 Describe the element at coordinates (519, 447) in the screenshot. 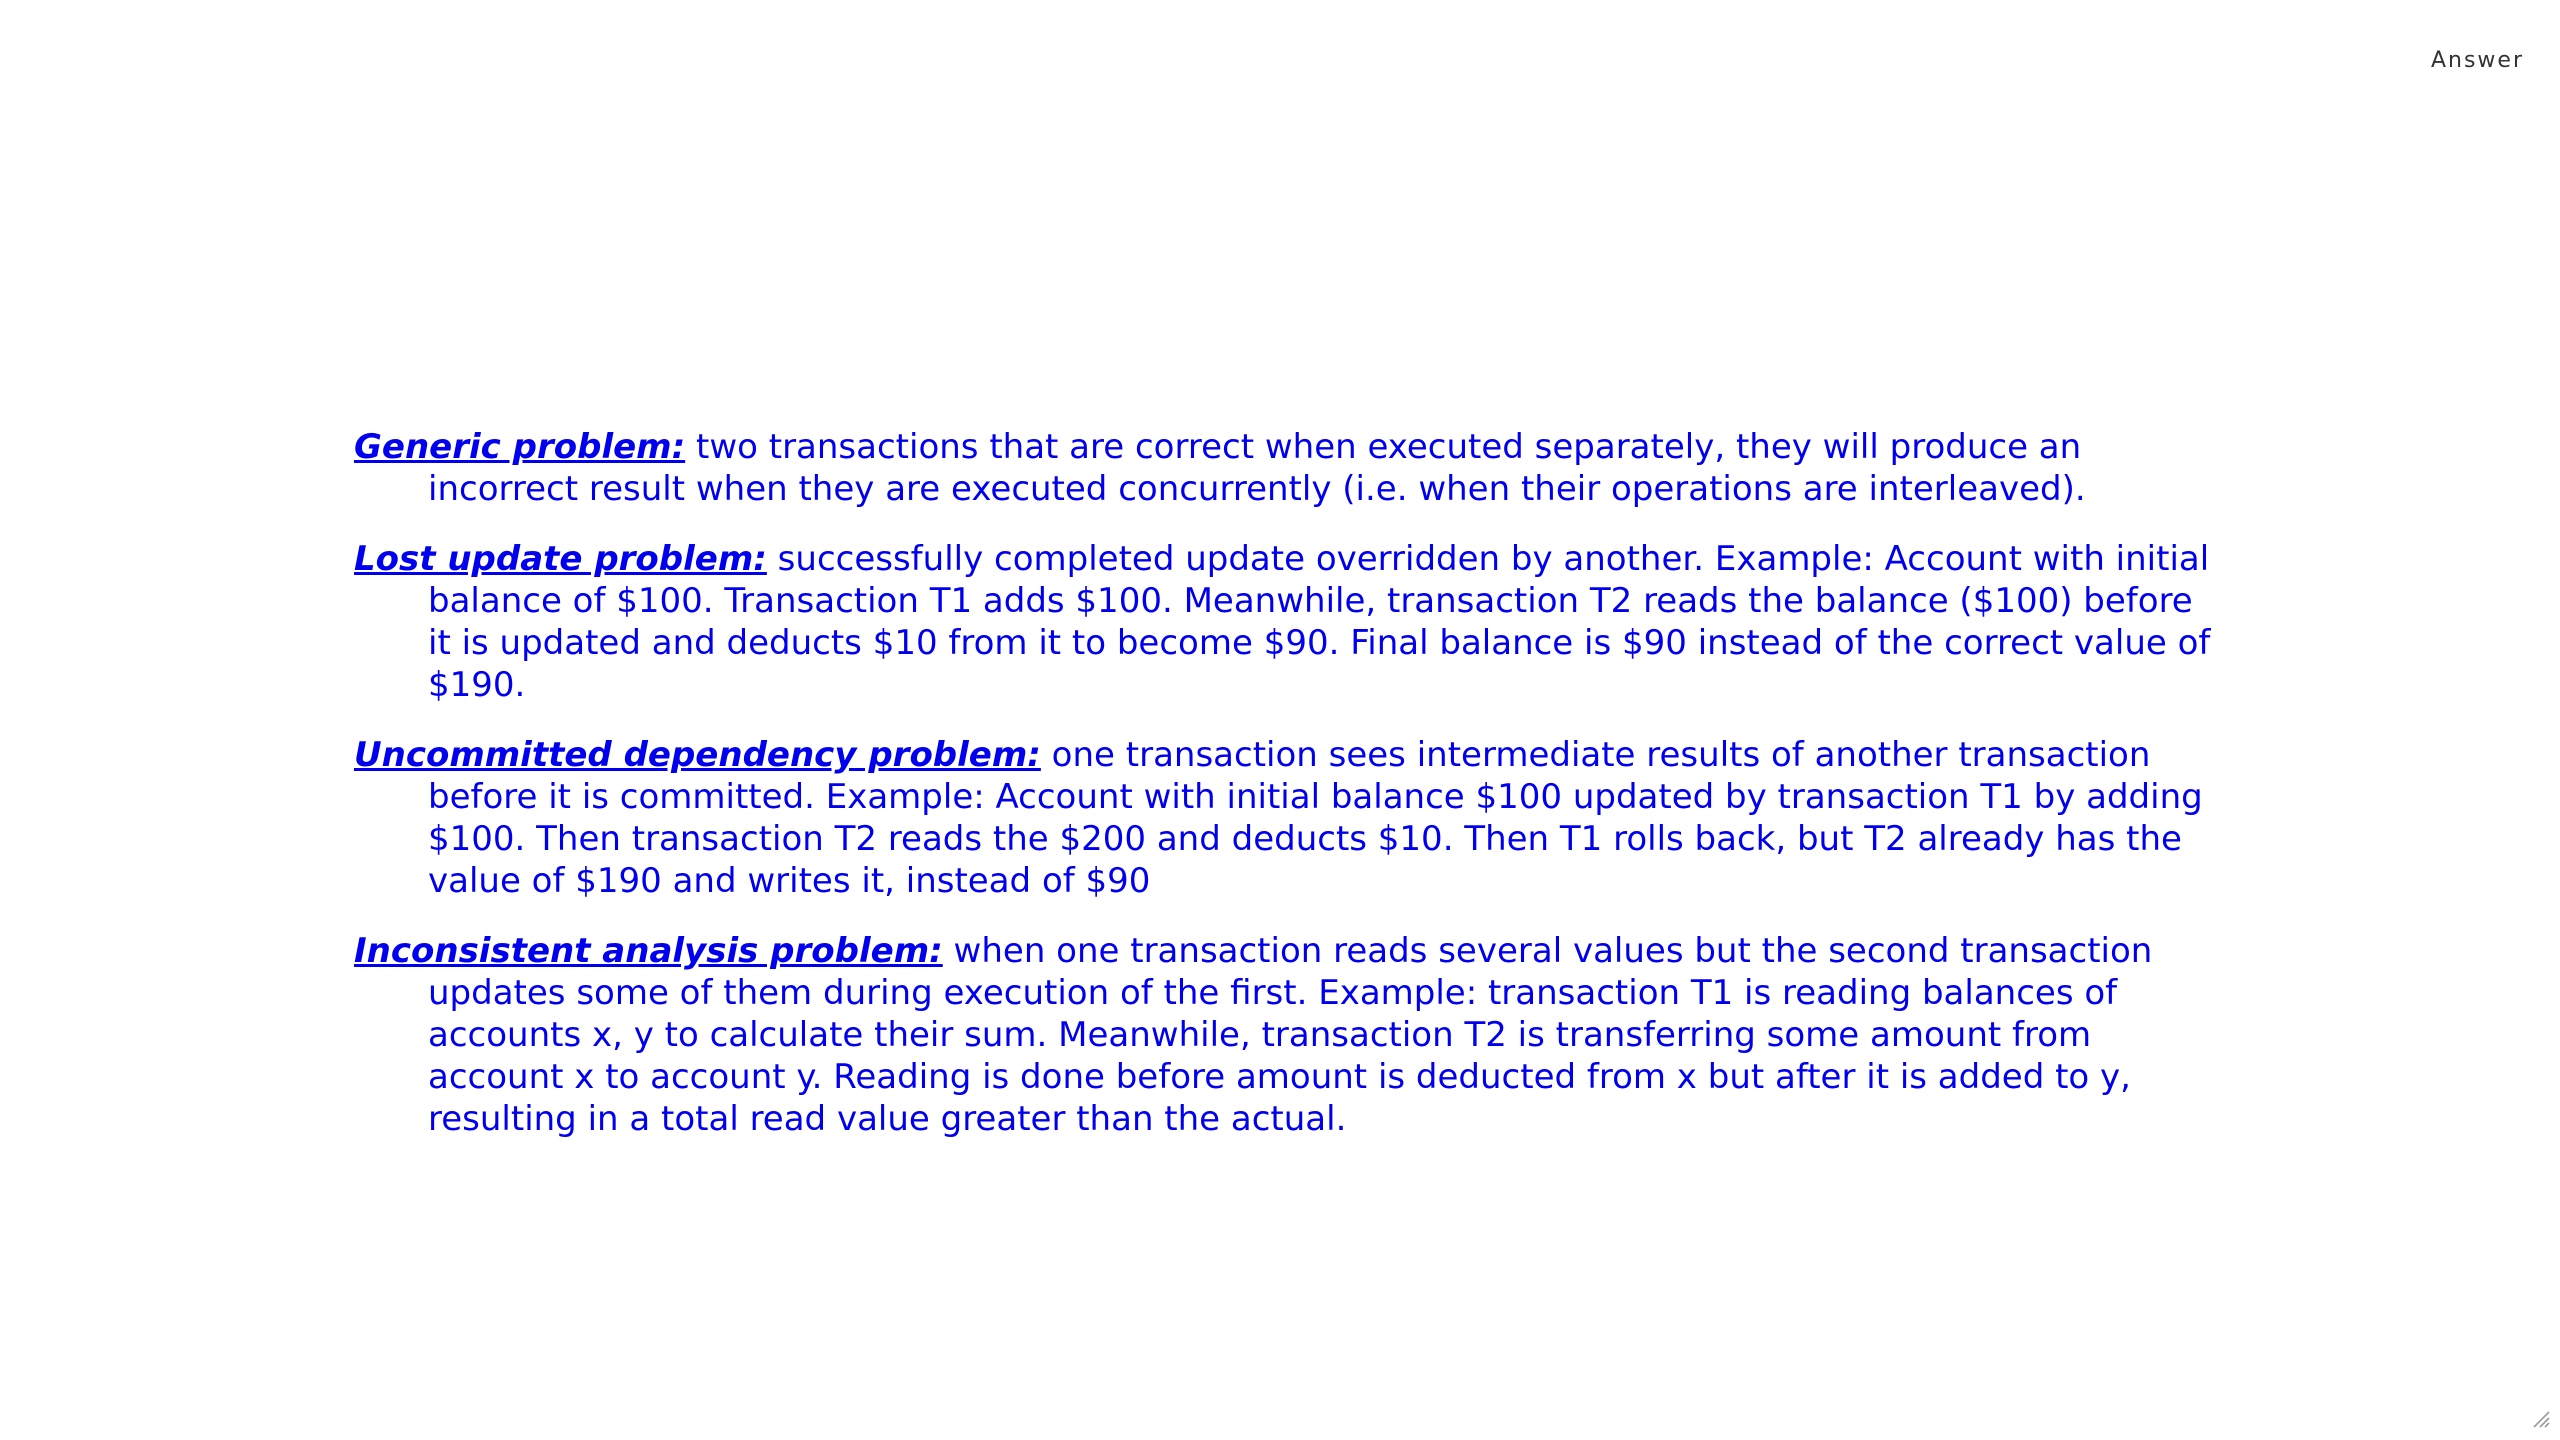

I see `problem-term-generic: Generic problem:` at that location.